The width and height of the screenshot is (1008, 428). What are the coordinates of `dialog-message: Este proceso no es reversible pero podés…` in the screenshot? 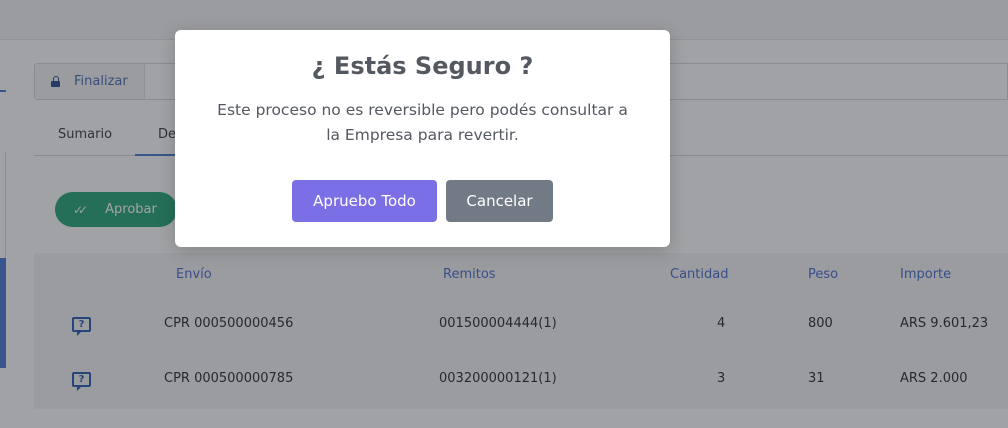 It's located at (422, 122).